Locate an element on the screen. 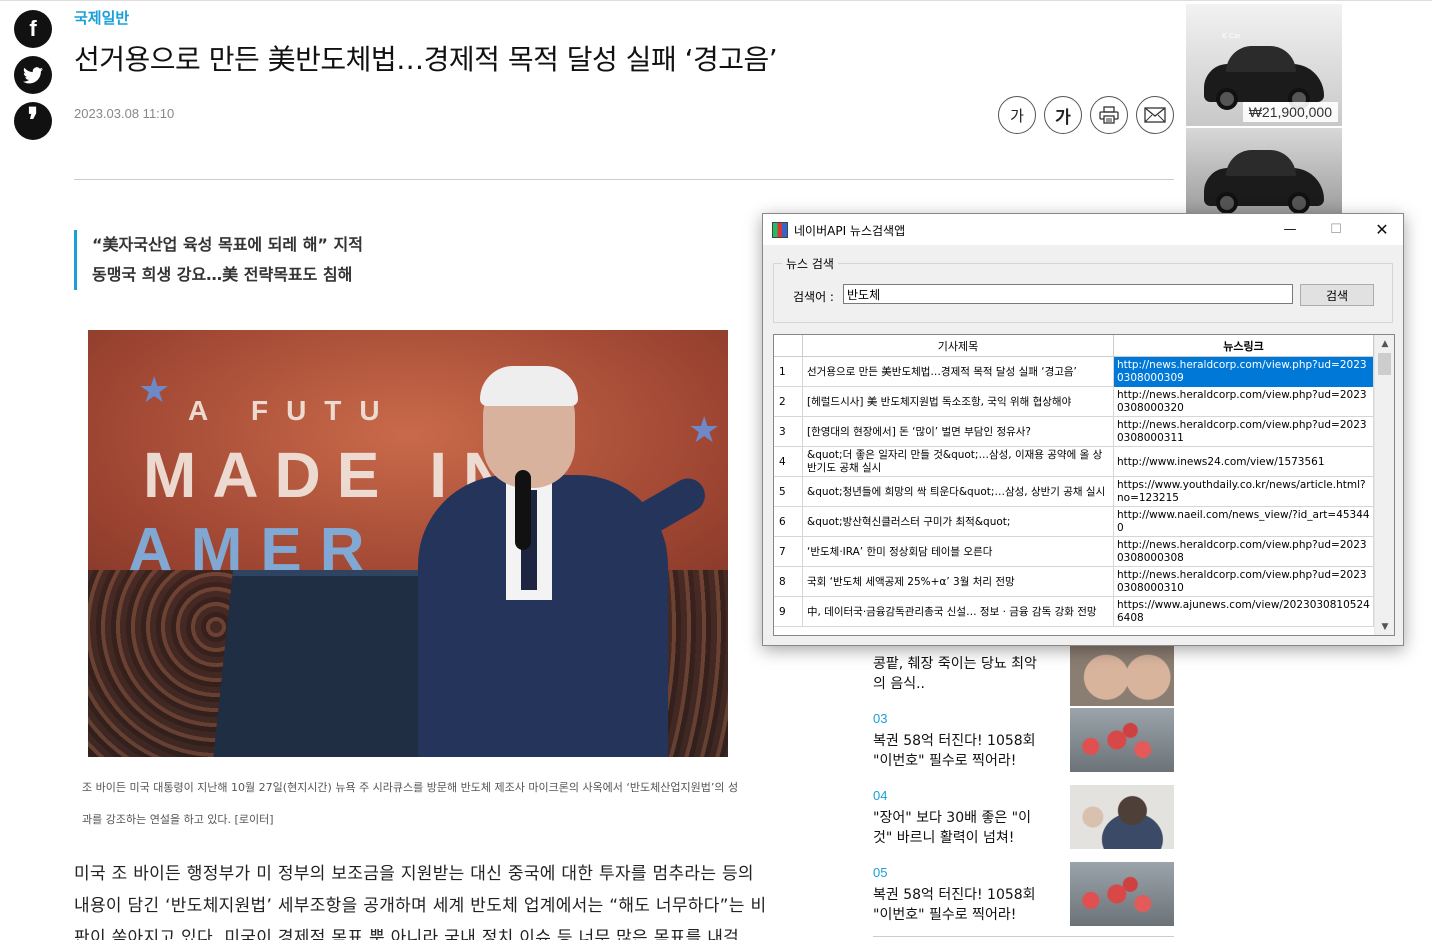 The width and height of the screenshot is (1432, 940). print-icon is located at coordinates (1109, 115).